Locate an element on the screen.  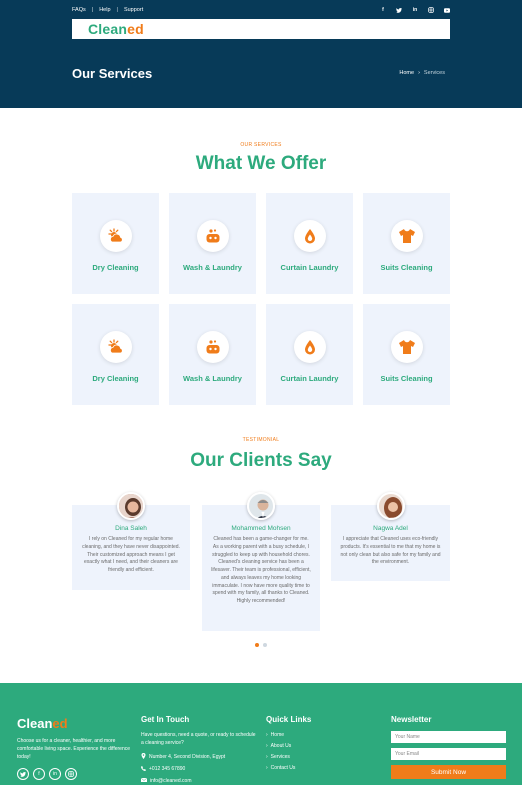
testimonial-name: Mohammed Mohsen is located at coordinates (261, 528).